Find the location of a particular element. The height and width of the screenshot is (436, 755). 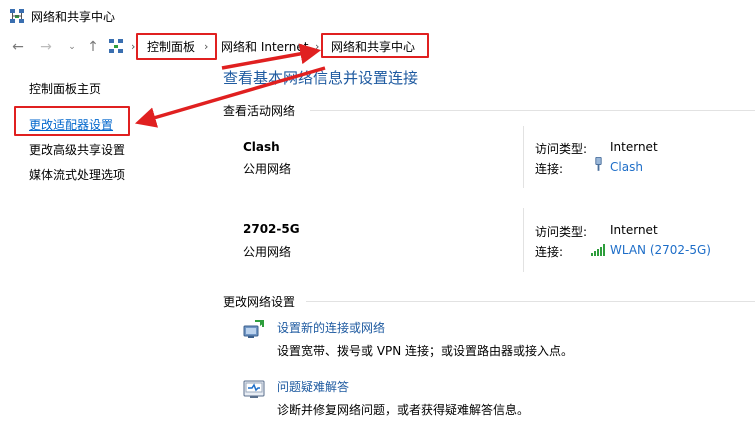

connection-link-clash: Clash is located at coordinates (626, 167).